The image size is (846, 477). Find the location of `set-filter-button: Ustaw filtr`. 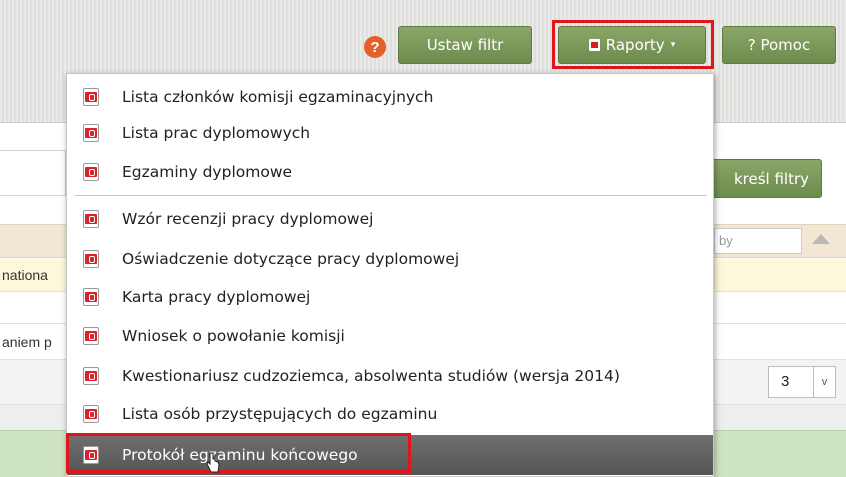

set-filter-button: Ustaw filtr is located at coordinates (465, 45).